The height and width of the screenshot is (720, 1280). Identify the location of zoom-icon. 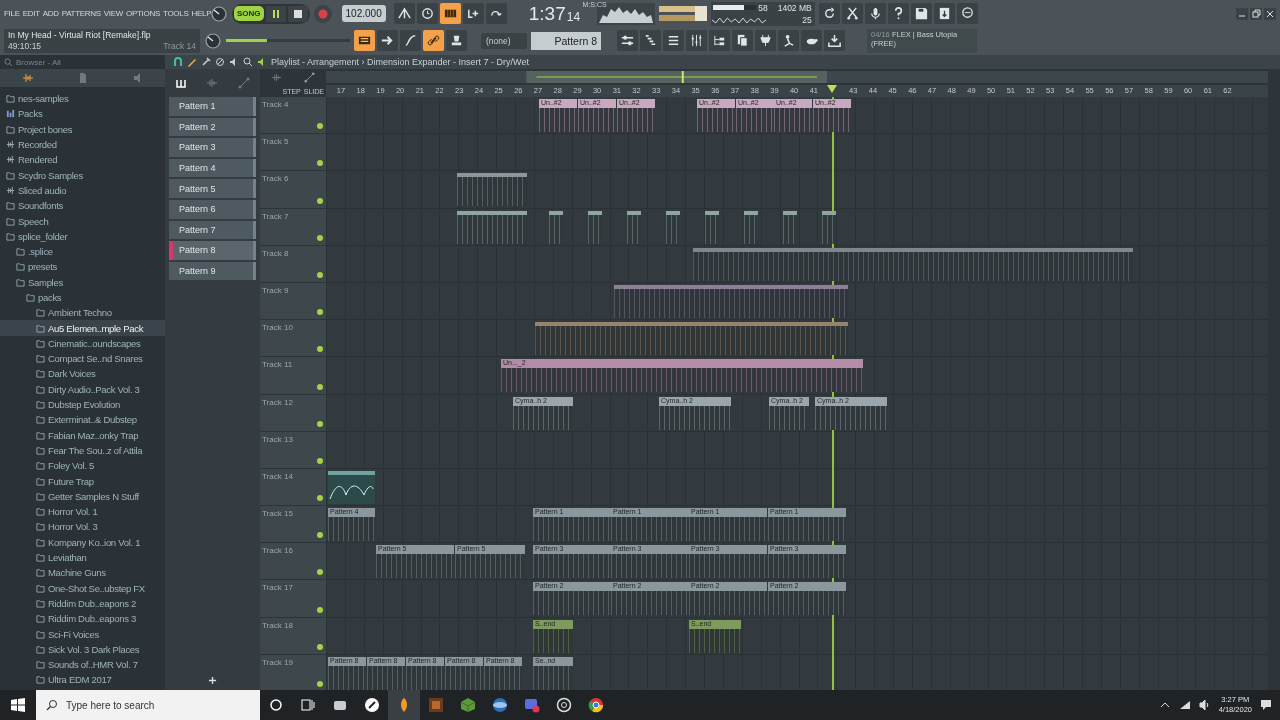
(248, 62).